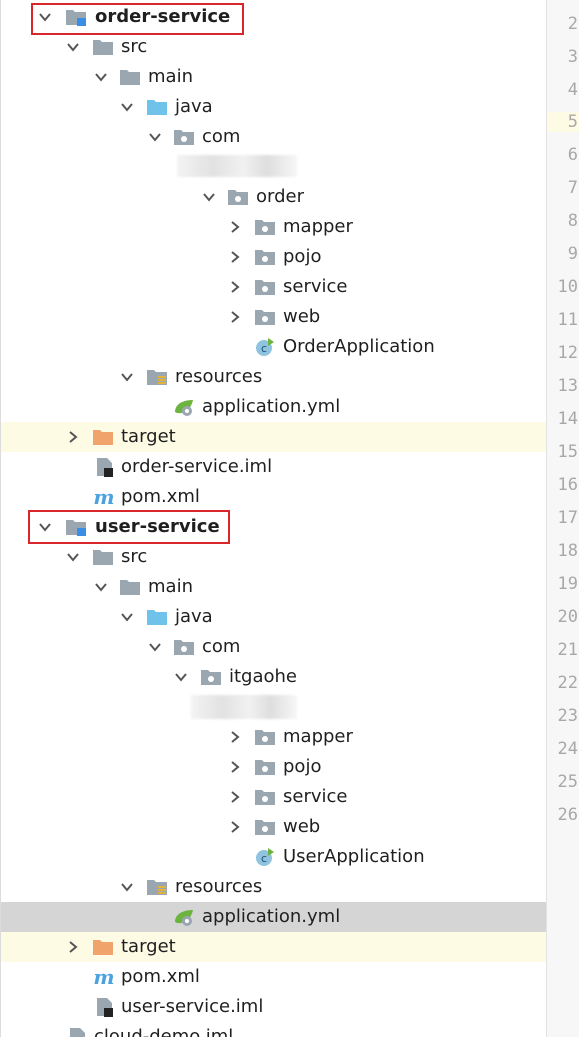  I want to click on folder-label: src, so click(134, 556).